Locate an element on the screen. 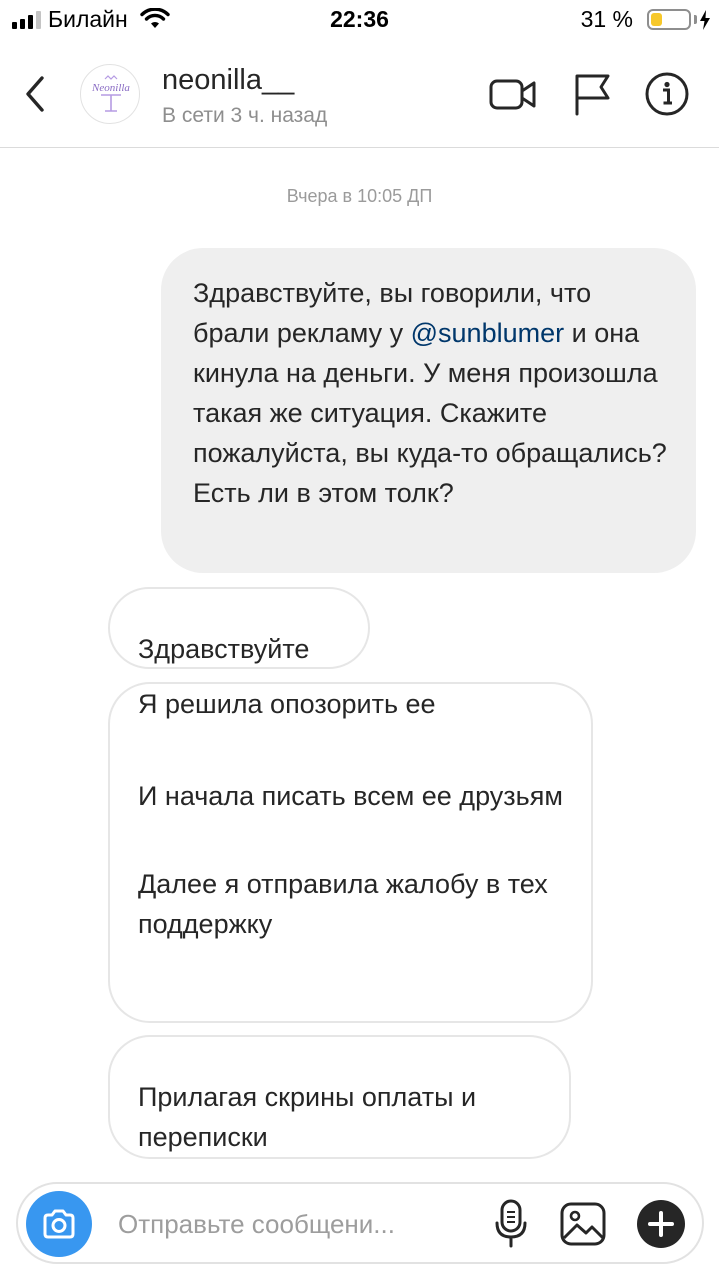 This screenshot has width=719, height=1280. camera-button is located at coordinates (59, 1224).